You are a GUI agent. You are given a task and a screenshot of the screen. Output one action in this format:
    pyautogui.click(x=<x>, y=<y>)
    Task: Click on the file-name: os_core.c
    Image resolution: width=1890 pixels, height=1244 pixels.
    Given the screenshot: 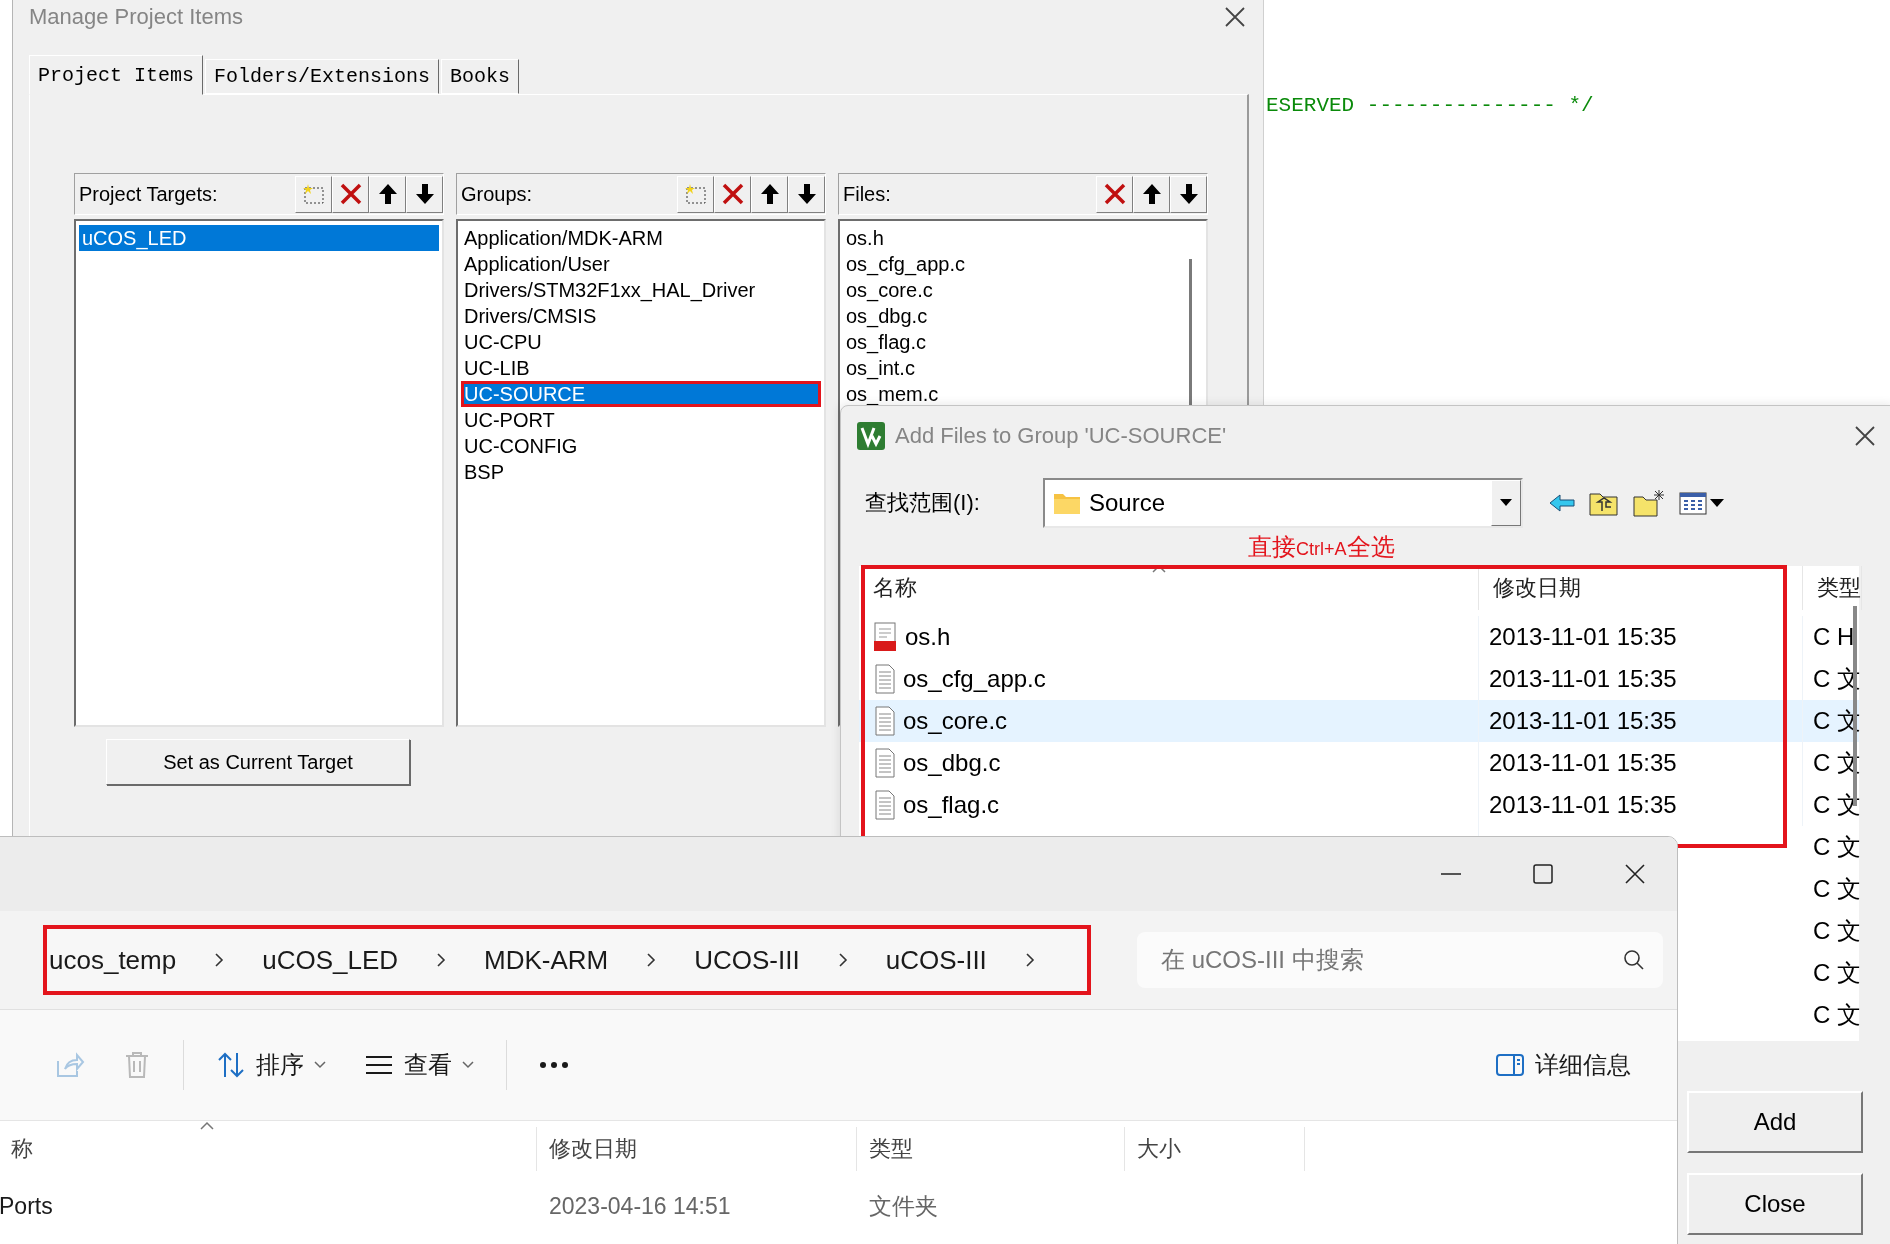 What is the action you would take?
    pyautogui.click(x=955, y=721)
    